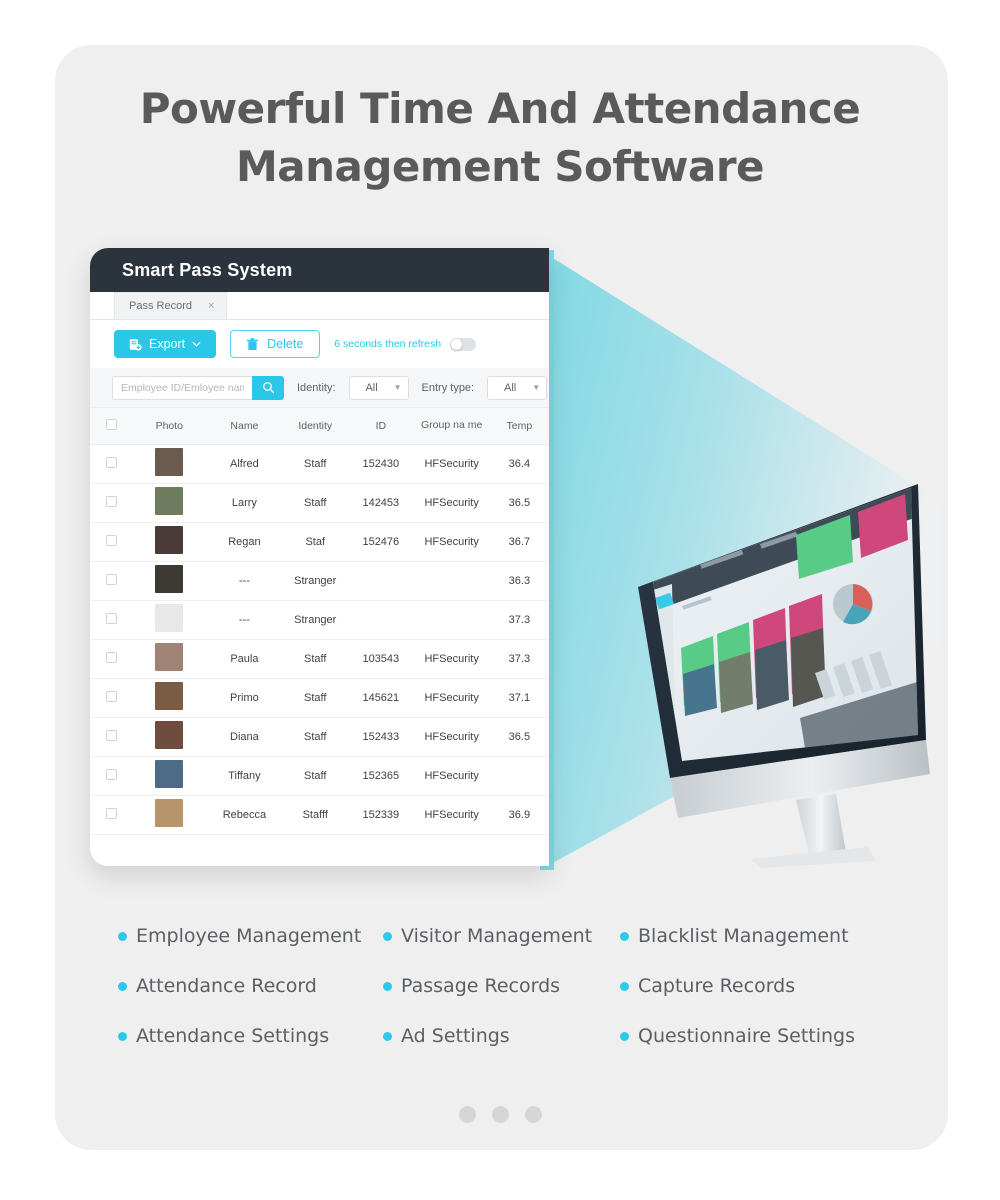 The height and width of the screenshot is (1200, 1000). I want to click on feature-label: Attendance Settings, so click(233, 1036).